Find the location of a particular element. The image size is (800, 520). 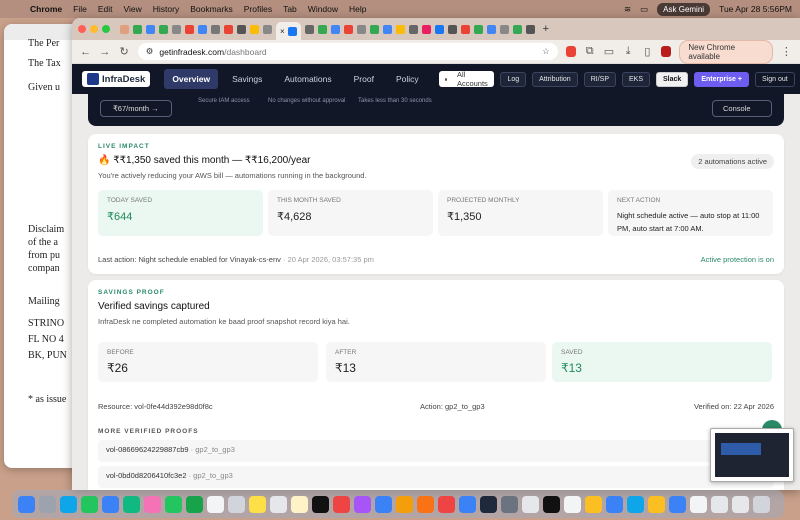

launchpad-icon is located at coordinates (47, 504).